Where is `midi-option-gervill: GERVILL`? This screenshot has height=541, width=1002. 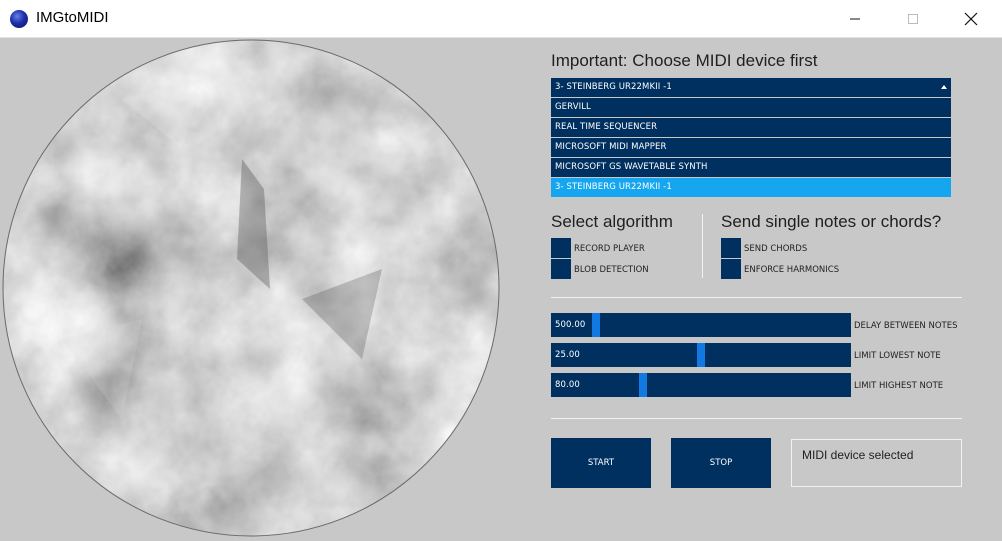
midi-option-gervill: GERVILL is located at coordinates (751, 107).